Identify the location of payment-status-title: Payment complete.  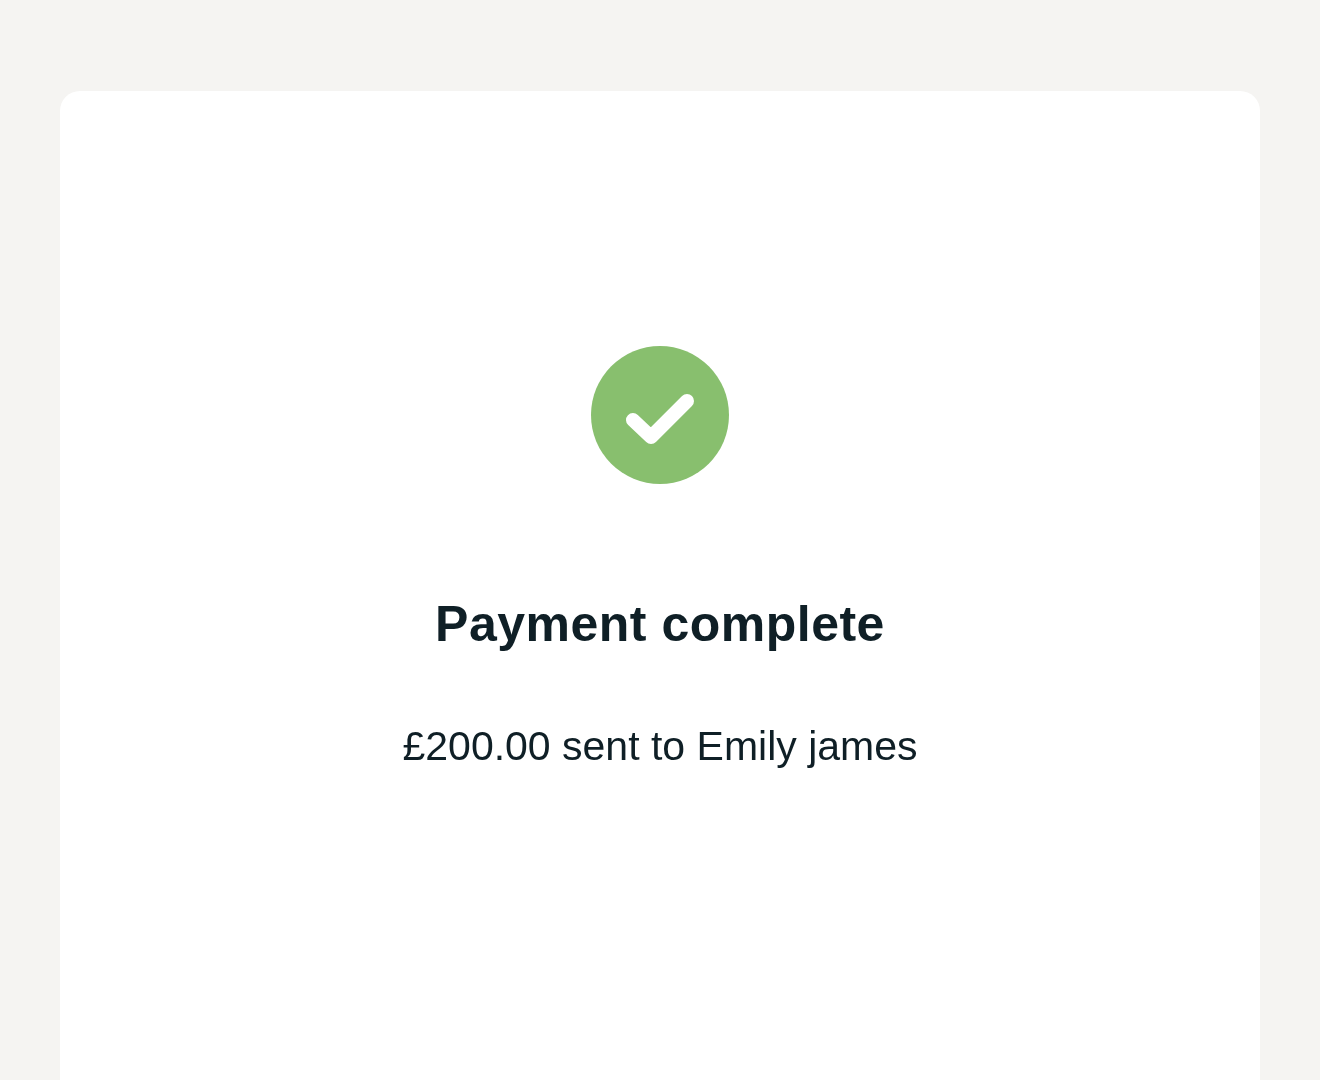
(660, 624).